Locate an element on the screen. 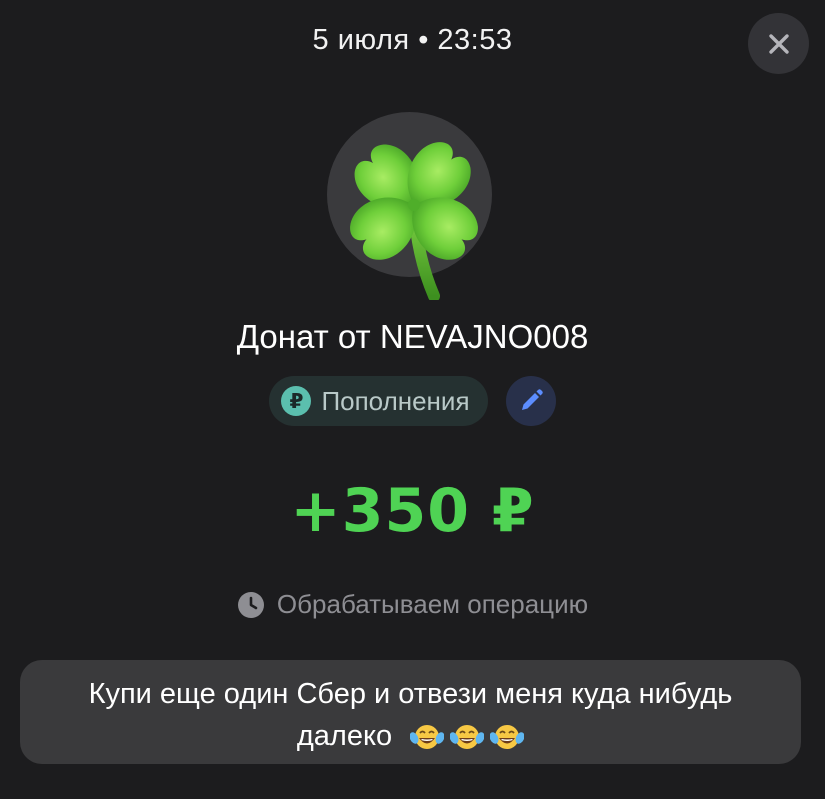 Image resolution: width=825 pixels, height=799 pixels. category-label: Пополнения is located at coordinates (395, 400).